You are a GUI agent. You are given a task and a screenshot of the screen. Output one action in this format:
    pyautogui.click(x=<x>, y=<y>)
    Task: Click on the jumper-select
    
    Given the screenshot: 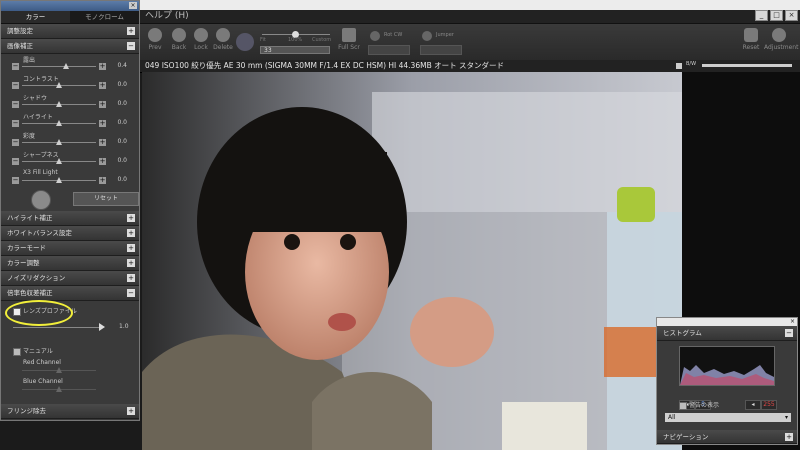 What is the action you would take?
    pyautogui.click(x=441, y=50)
    